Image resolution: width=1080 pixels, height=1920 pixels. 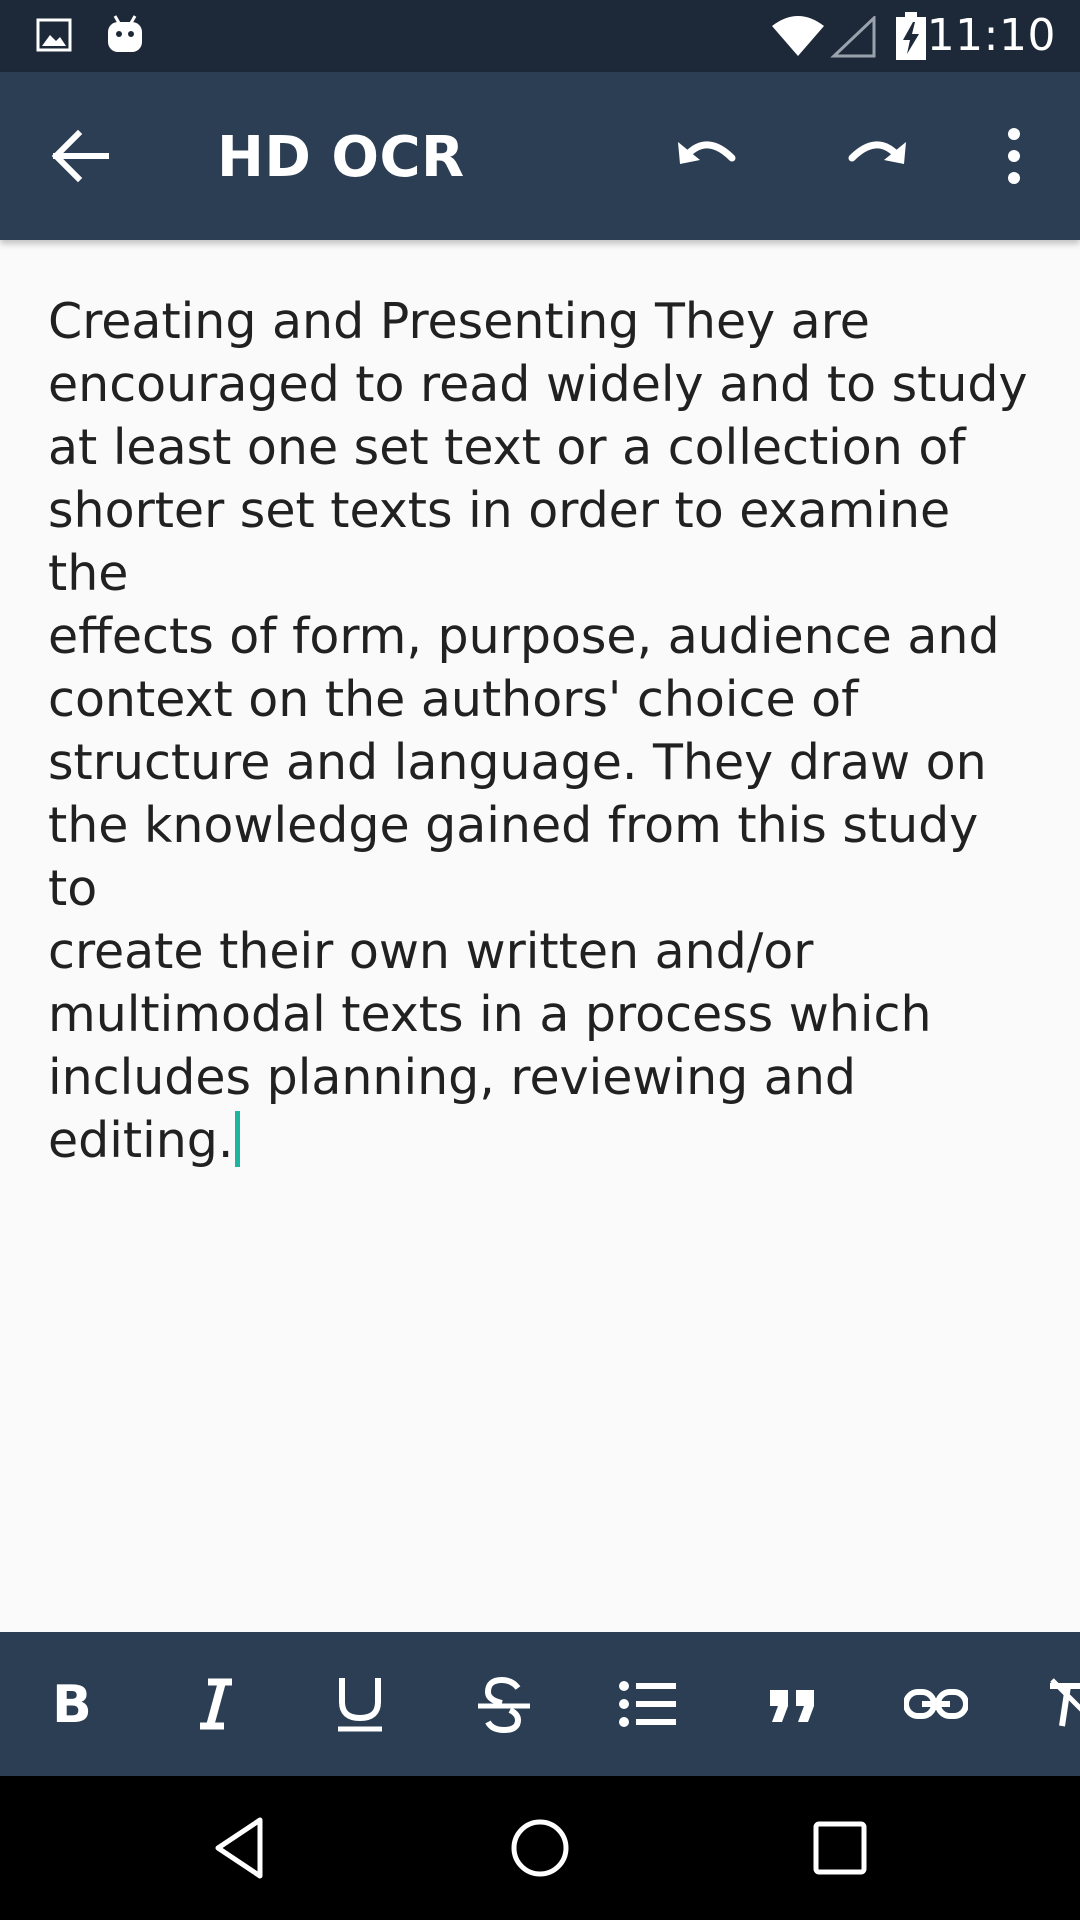 What do you see at coordinates (798, 38) in the screenshot?
I see `wifi-icon` at bounding box center [798, 38].